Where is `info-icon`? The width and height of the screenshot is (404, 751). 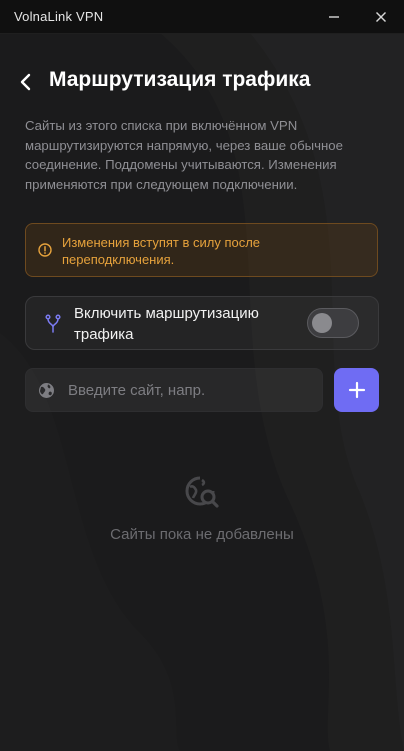 info-icon is located at coordinates (45, 250).